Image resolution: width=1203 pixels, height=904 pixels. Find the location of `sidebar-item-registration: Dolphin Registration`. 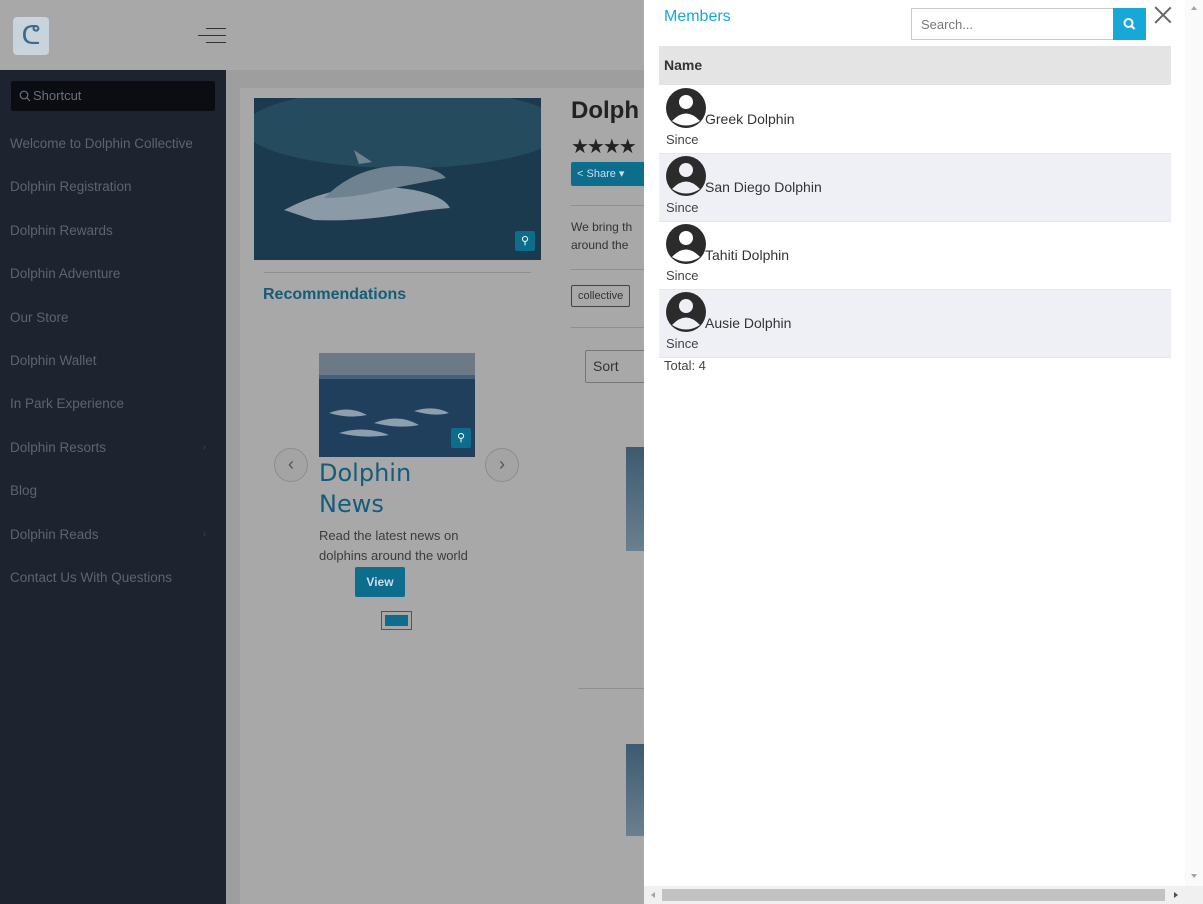

sidebar-item-registration: Dolphin Registration is located at coordinates (113, 186).